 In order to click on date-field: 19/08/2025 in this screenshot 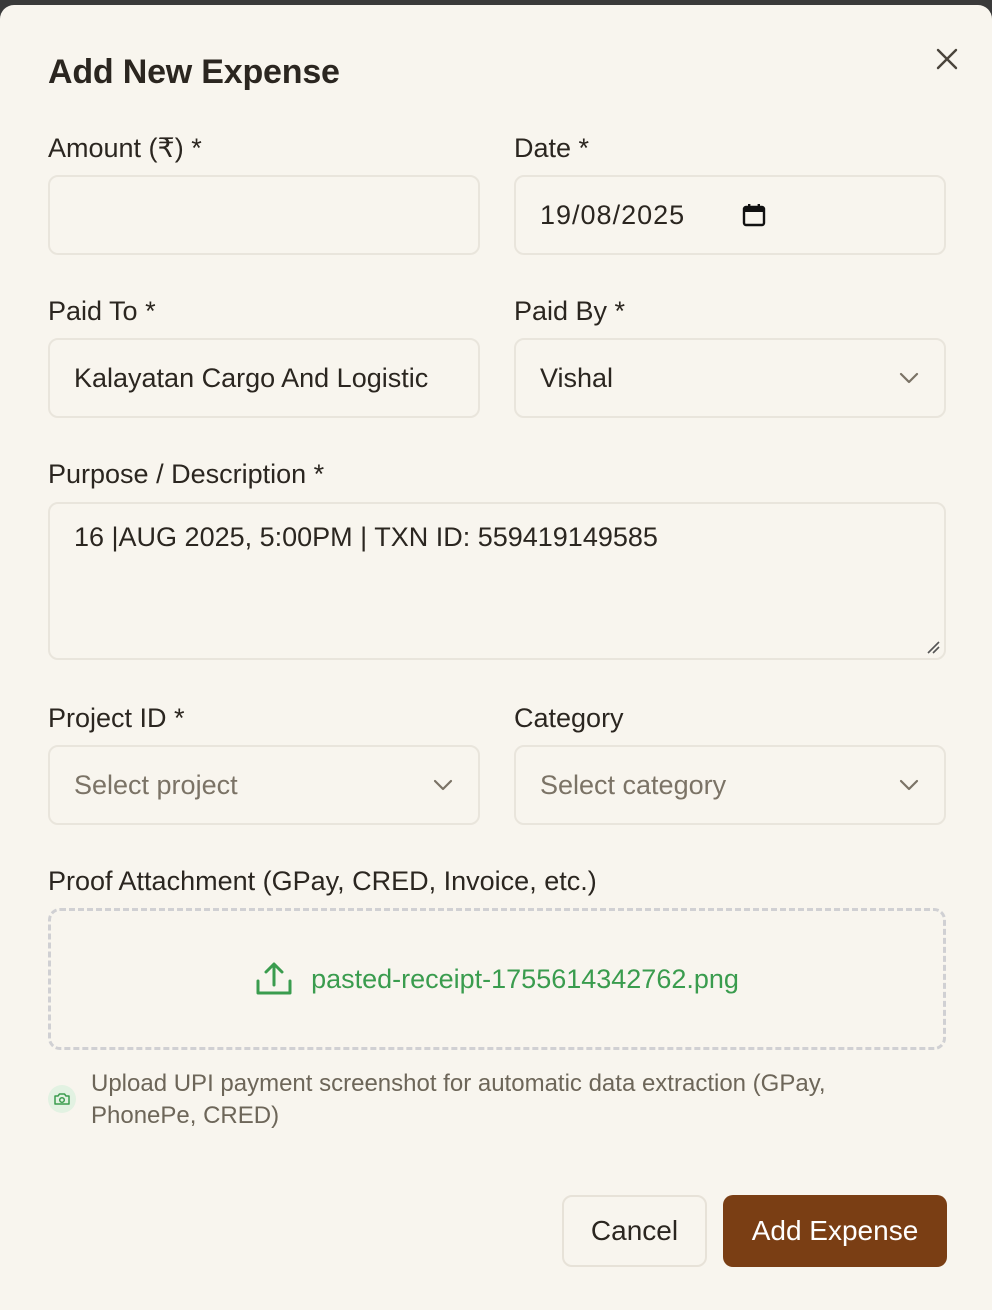, I will do `click(730, 215)`.